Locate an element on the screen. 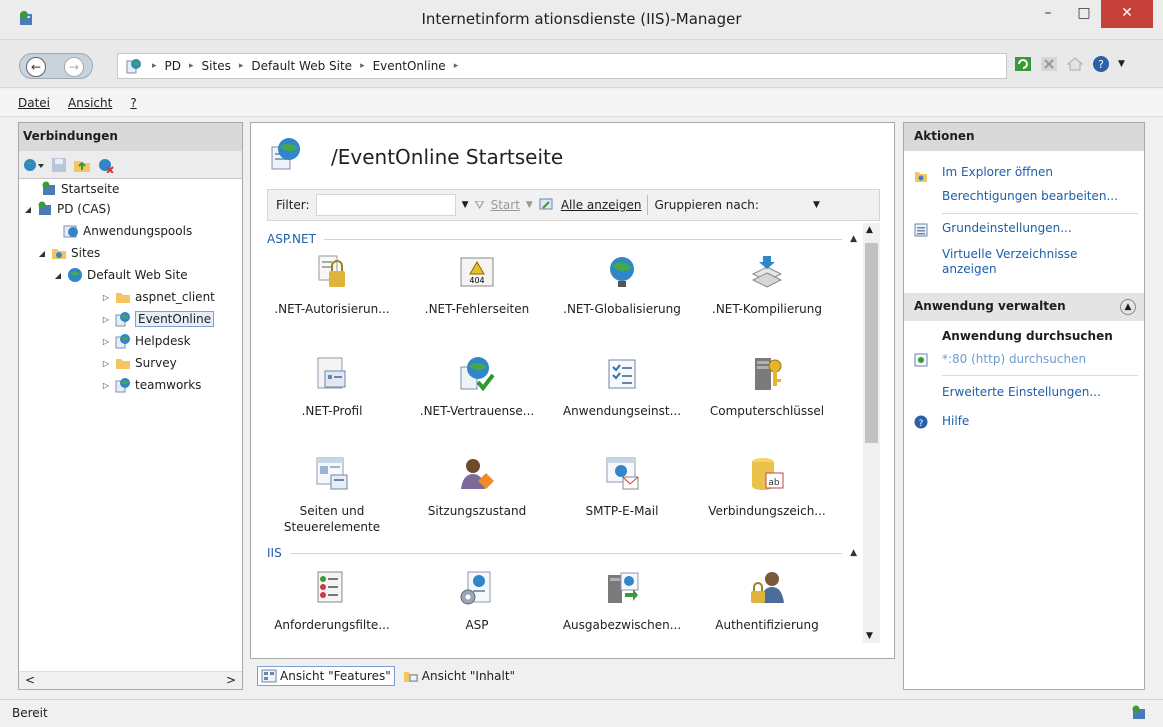 The height and width of the screenshot is (727, 1163). group-by-dropdown: Gruppieren nach: is located at coordinates (706, 205).